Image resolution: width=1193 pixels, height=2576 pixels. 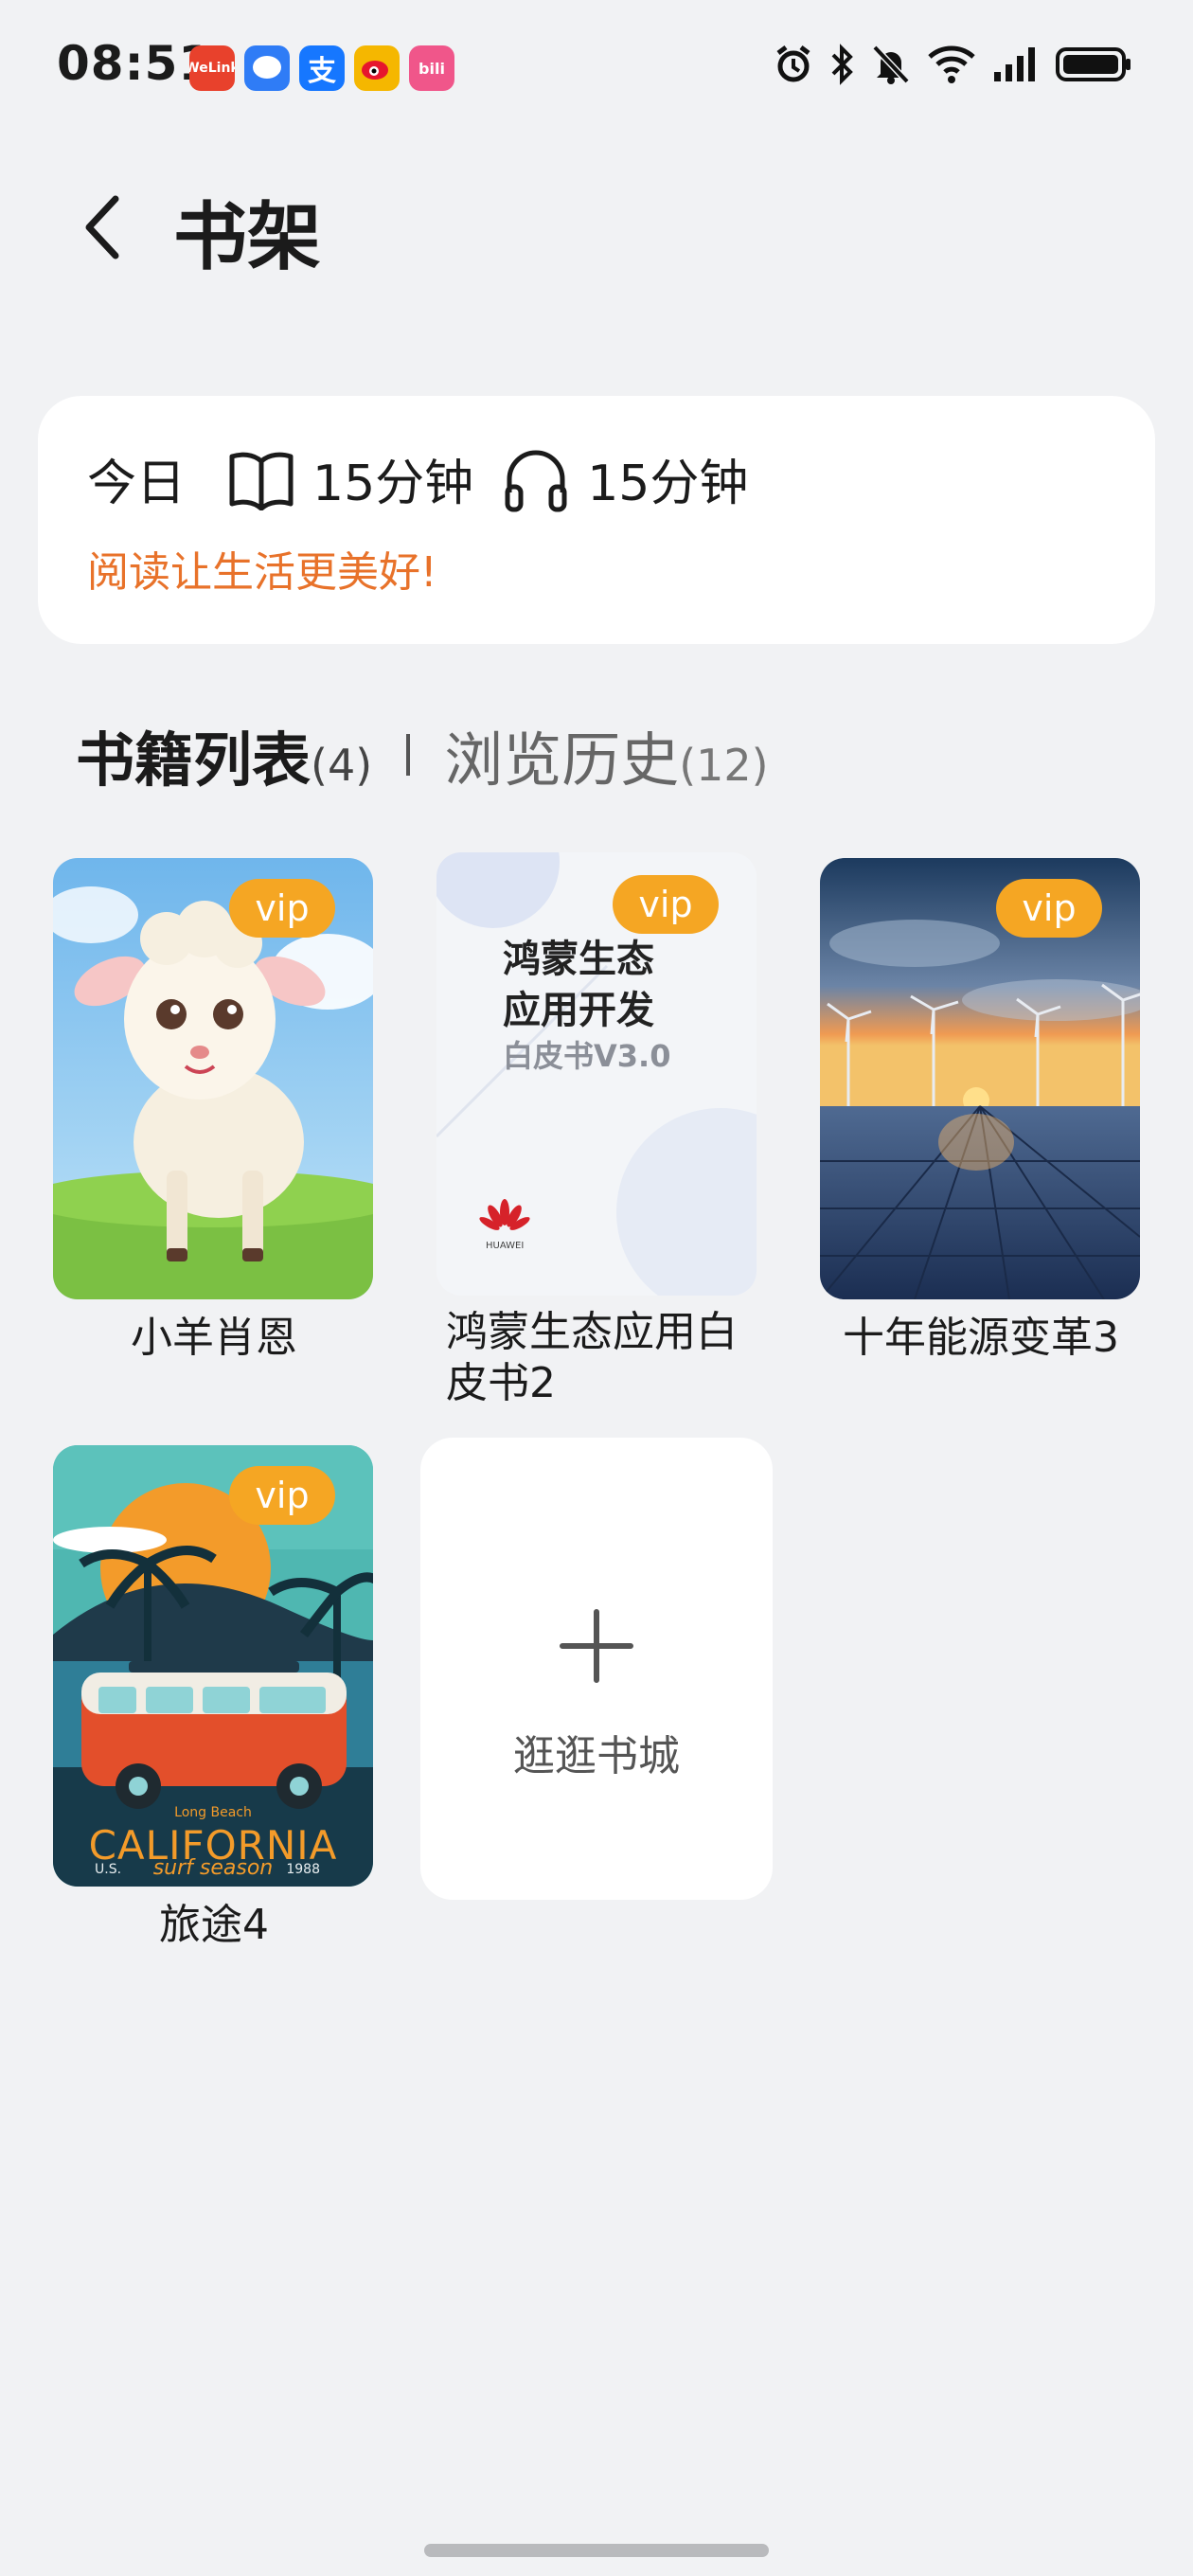 I want to click on book-title: 十年能源变革3, so click(x=981, y=1338).